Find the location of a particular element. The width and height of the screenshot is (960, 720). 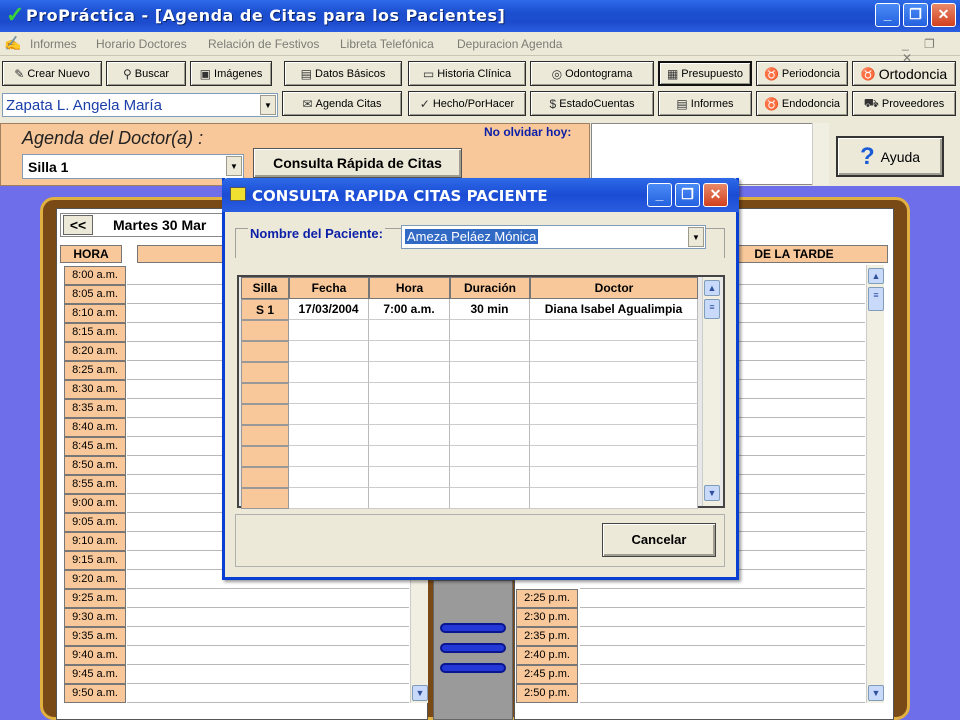

endodoncia-button: ♉ Endodoncia is located at coordinates (802, 103).